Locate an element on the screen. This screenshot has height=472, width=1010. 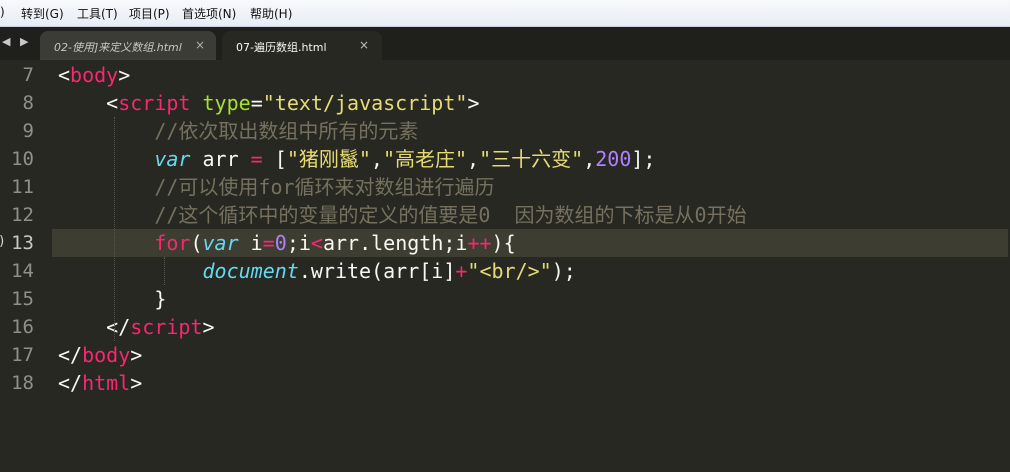
code-token: for is located at coordinates (172, 243).